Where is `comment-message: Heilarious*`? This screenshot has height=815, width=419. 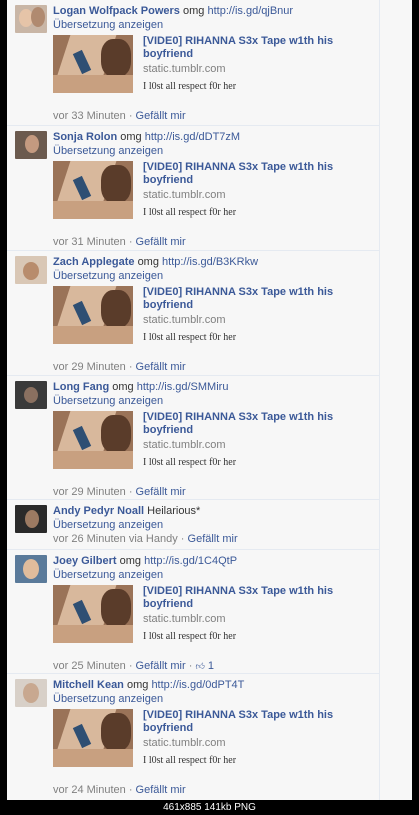
comment-message: Heilarious* is located at coordinates (174, 511).